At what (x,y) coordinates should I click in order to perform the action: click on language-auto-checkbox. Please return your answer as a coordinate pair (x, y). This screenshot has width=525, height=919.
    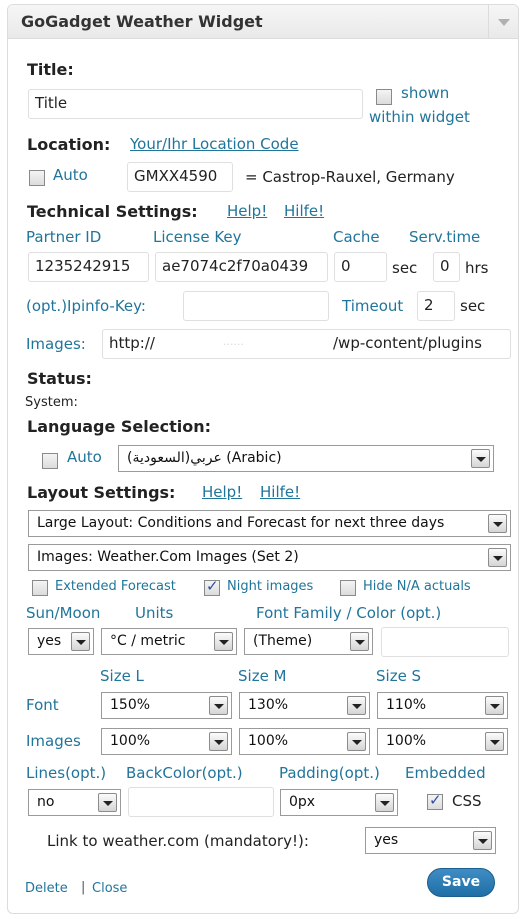
    Looking at the image, I should click on (50, 461).